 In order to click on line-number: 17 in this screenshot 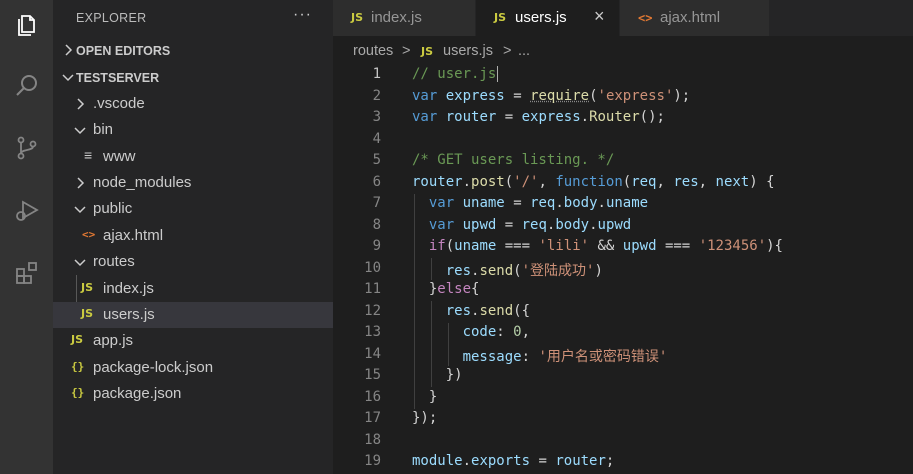, I will do `click(357, 418)`.